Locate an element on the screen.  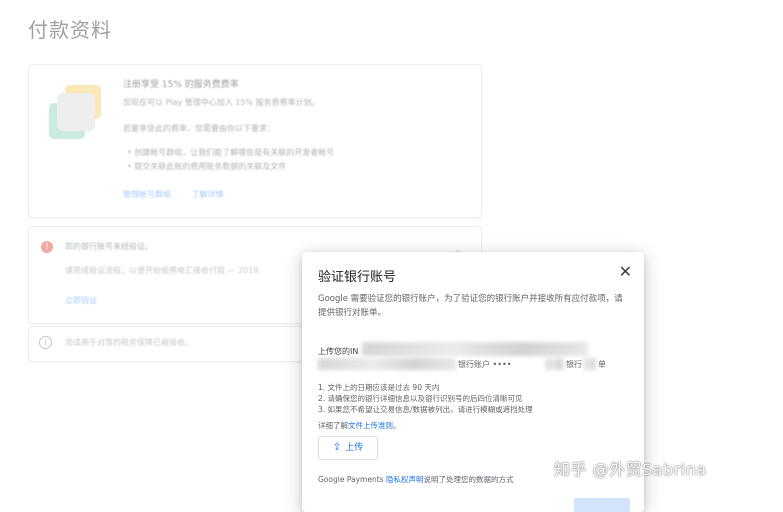
upload-button: ⇪ 上传 is located at coordinates (348, 448).